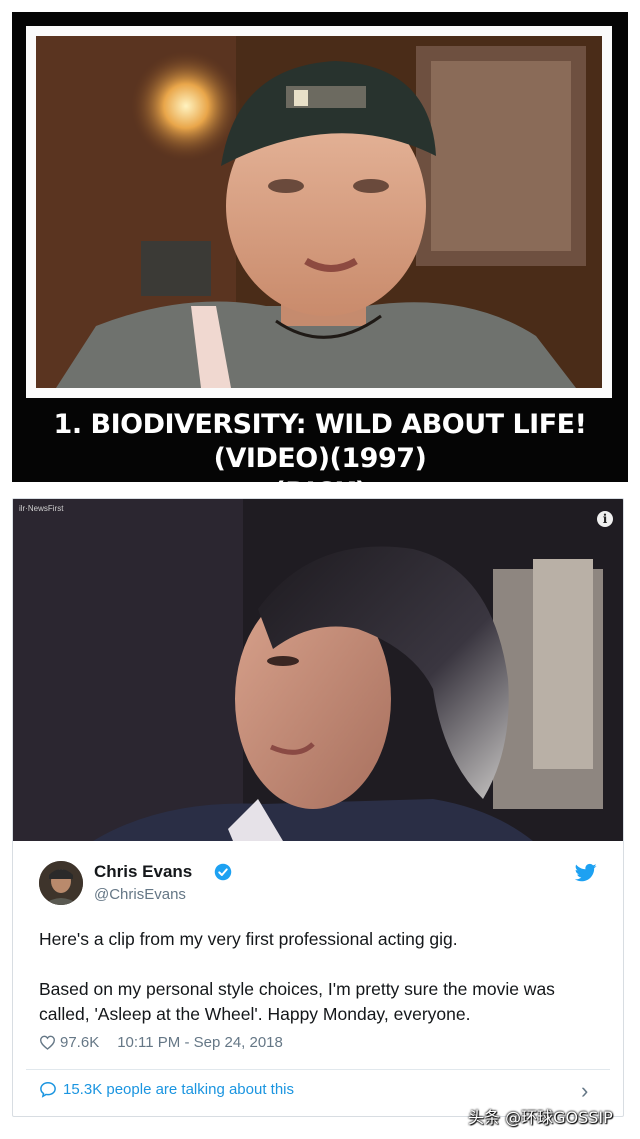 Image resolution: width=640 pixels, height=1139 pixels. Describe the element at coordinates (200, 1042) in the screenshot. I see `tweet-timestamp: 10:11 PM - Sep 24, 2018` at that location.